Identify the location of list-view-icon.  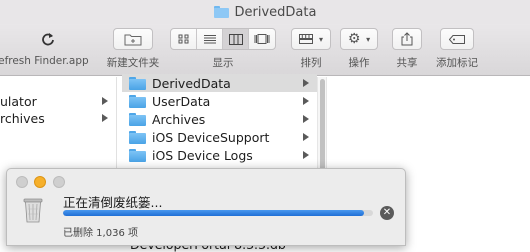
(210, 39).